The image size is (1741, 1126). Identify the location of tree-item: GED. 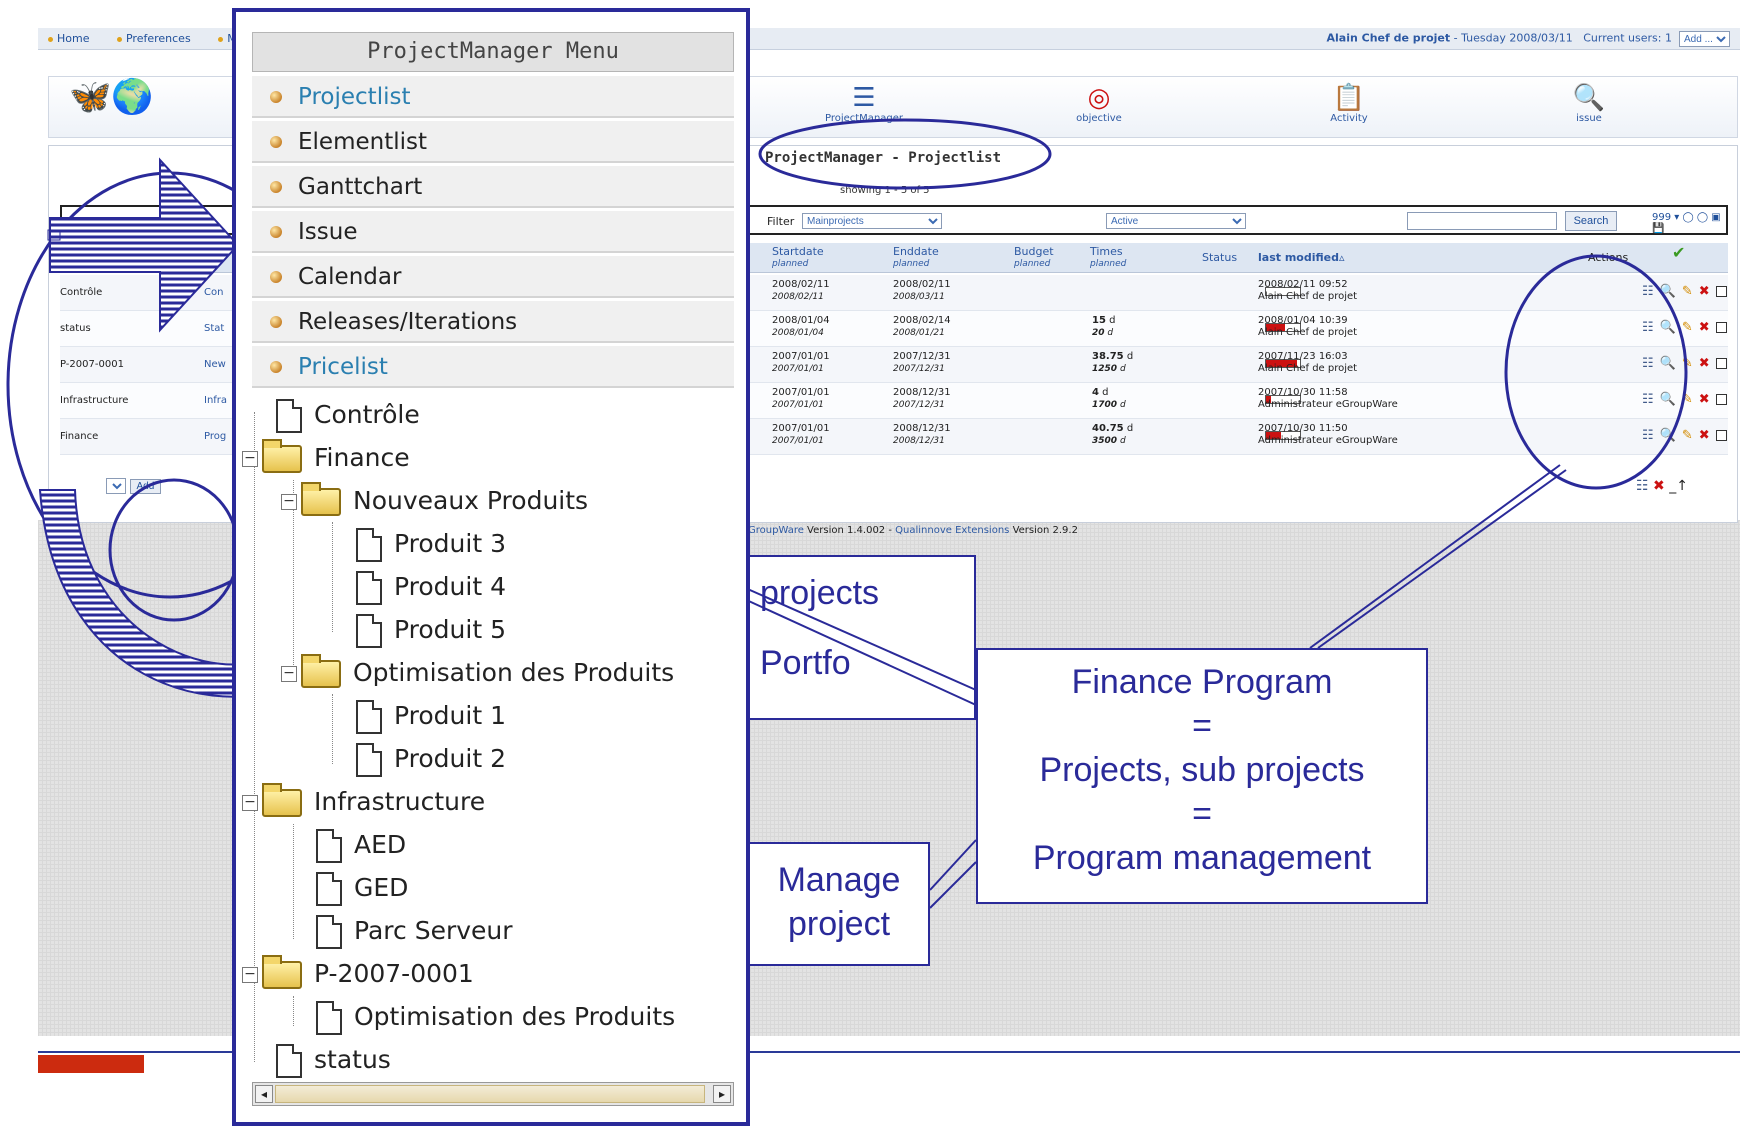
(362, 888).